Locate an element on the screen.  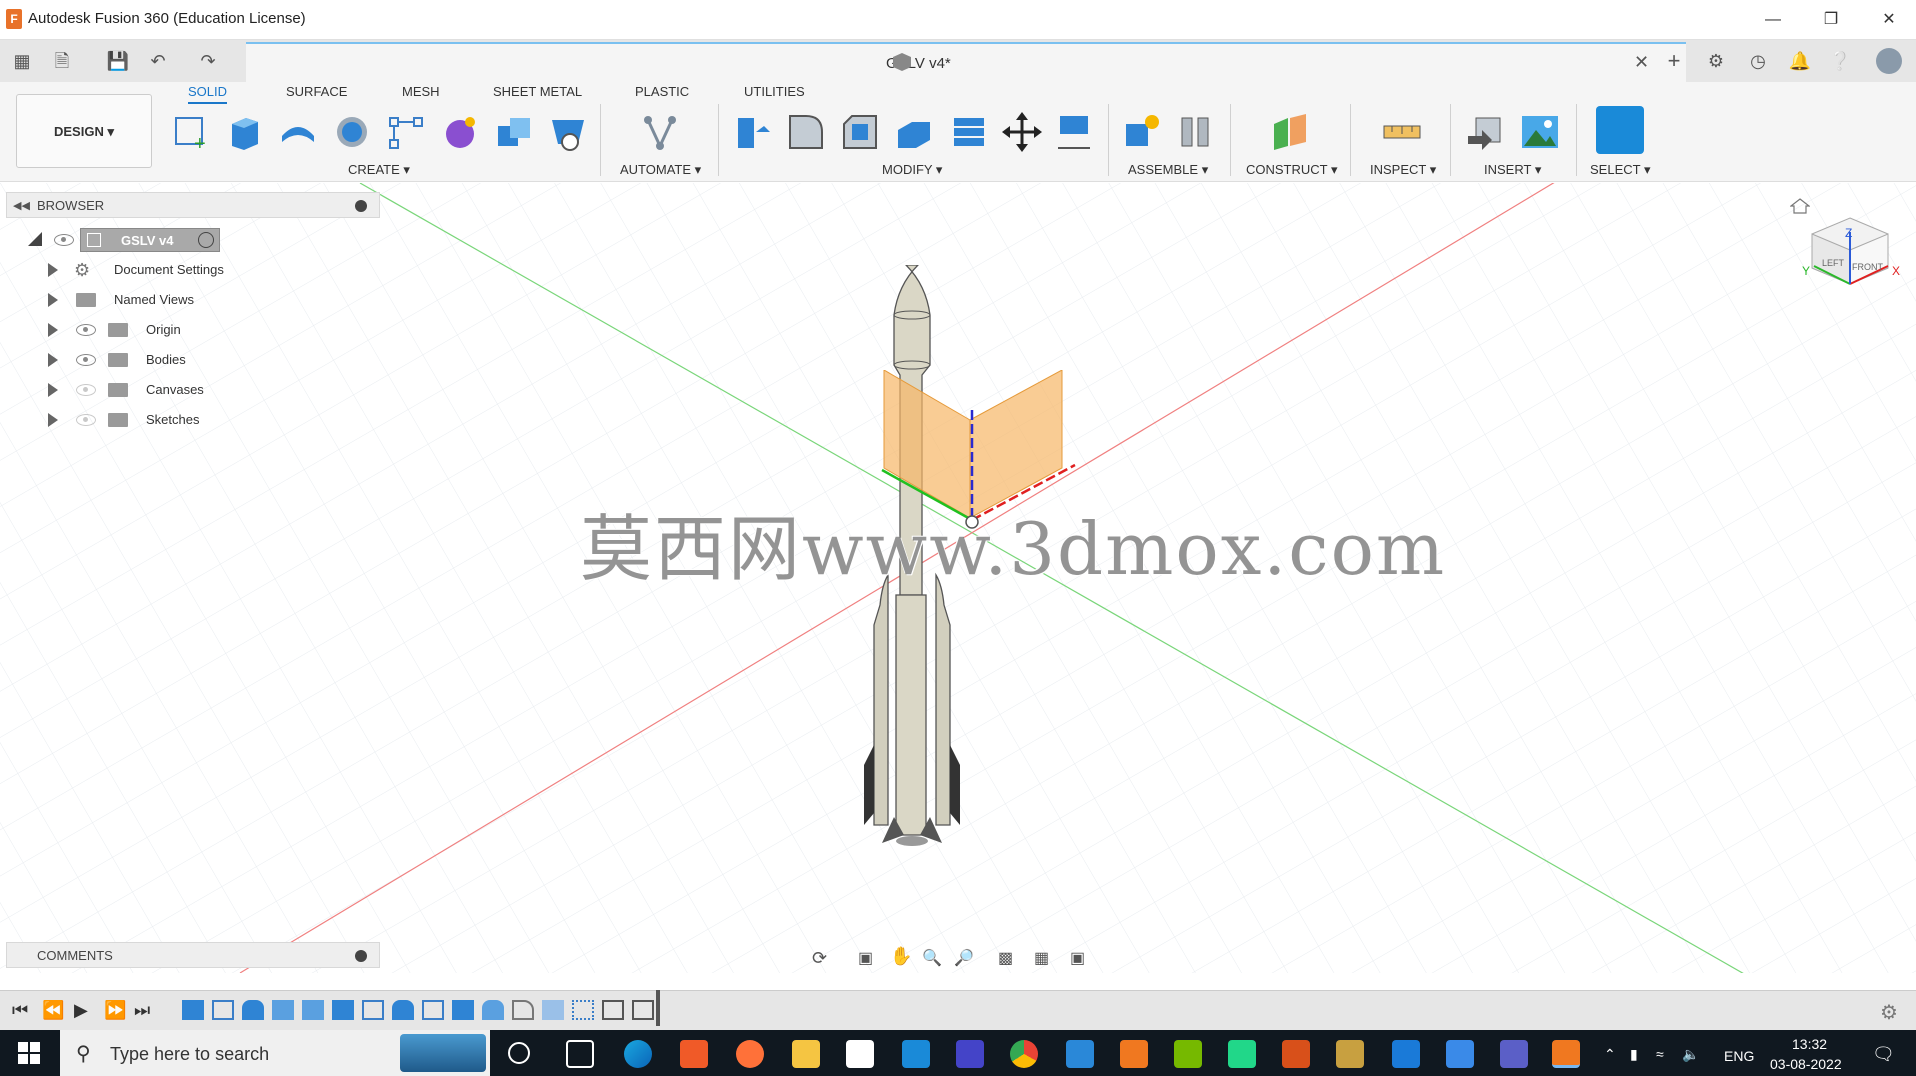
minimize-button: — is located at coordinates (1773, 20).